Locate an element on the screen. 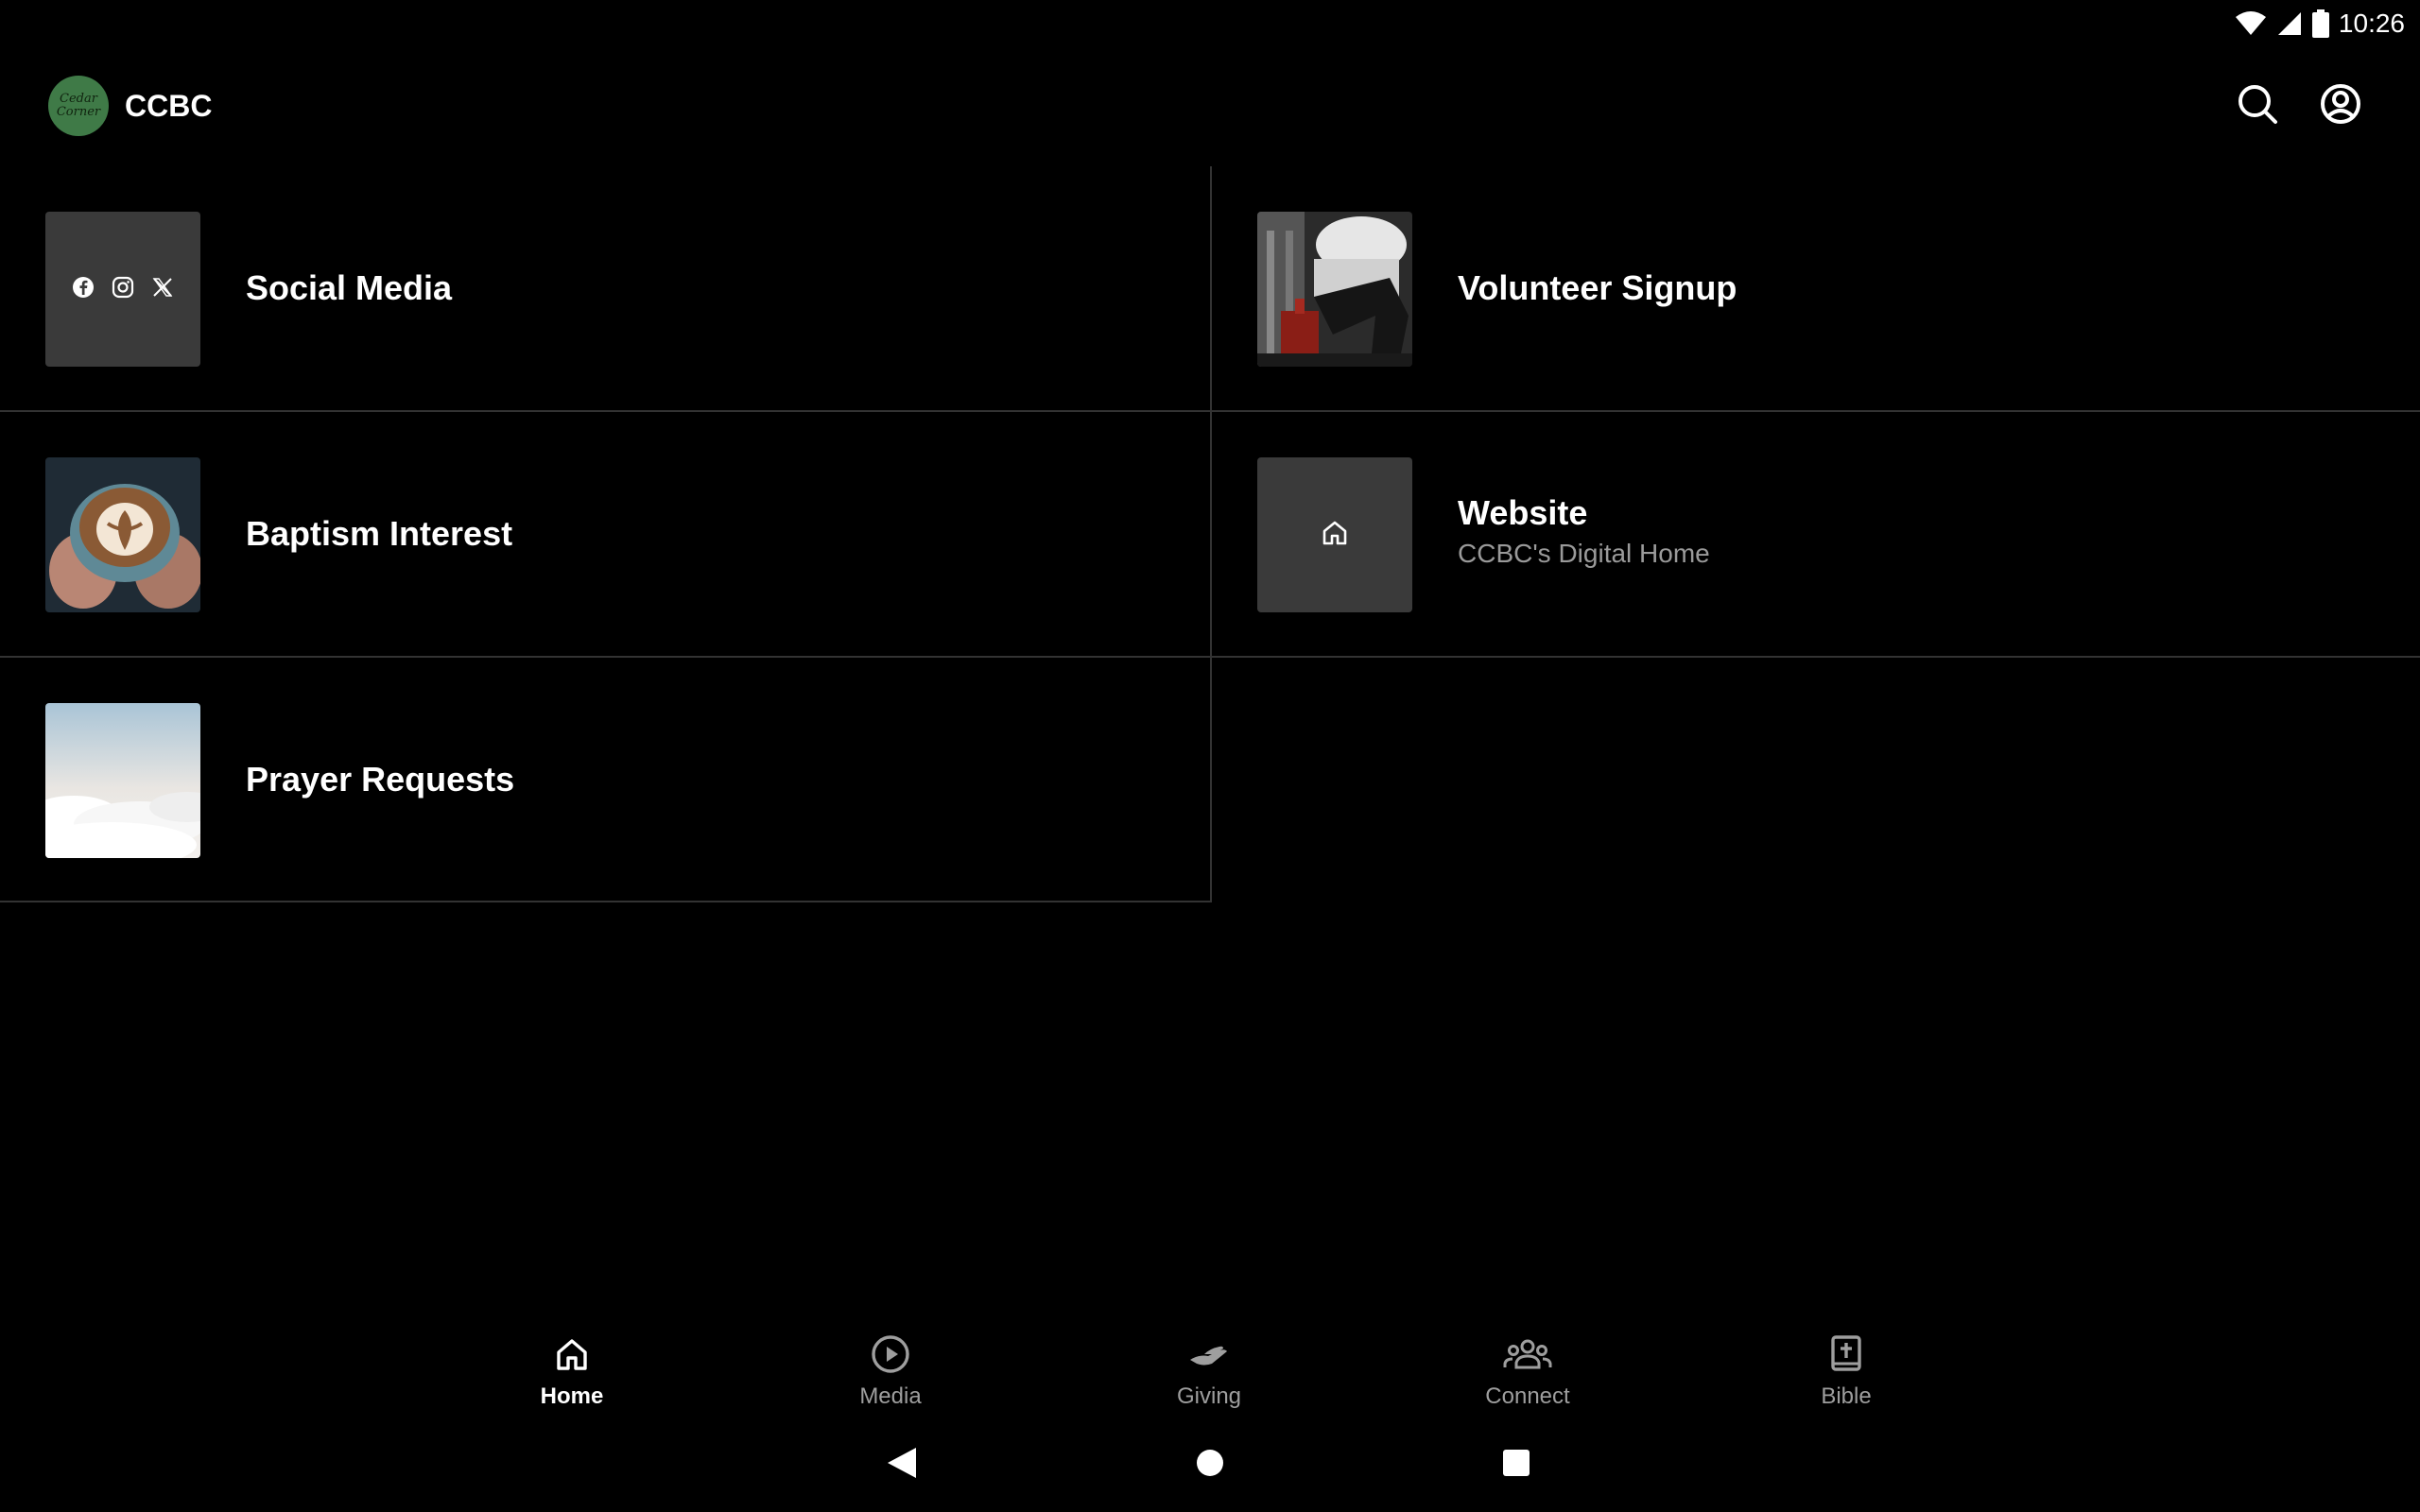 Image resolution: width=2420 pixels, height=1512 pixels. system-navigation is located at coordinates (1210, 1465).